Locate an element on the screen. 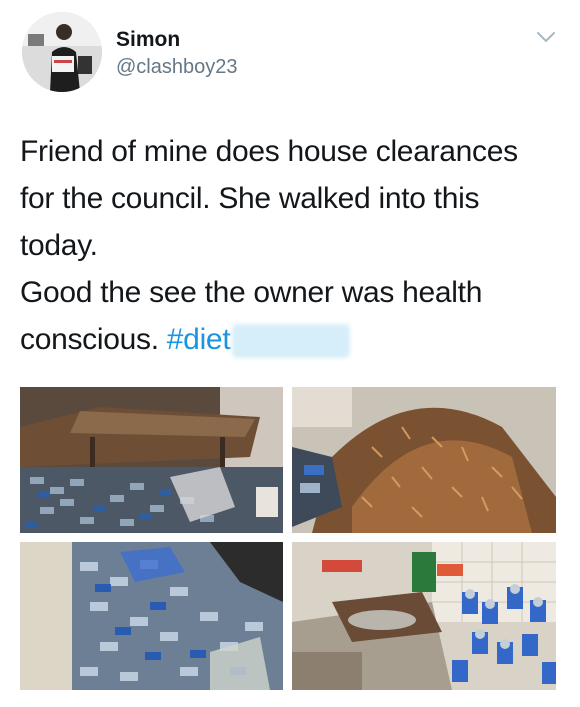  tweet-line: conscious. is located at coordinates (89, 339).